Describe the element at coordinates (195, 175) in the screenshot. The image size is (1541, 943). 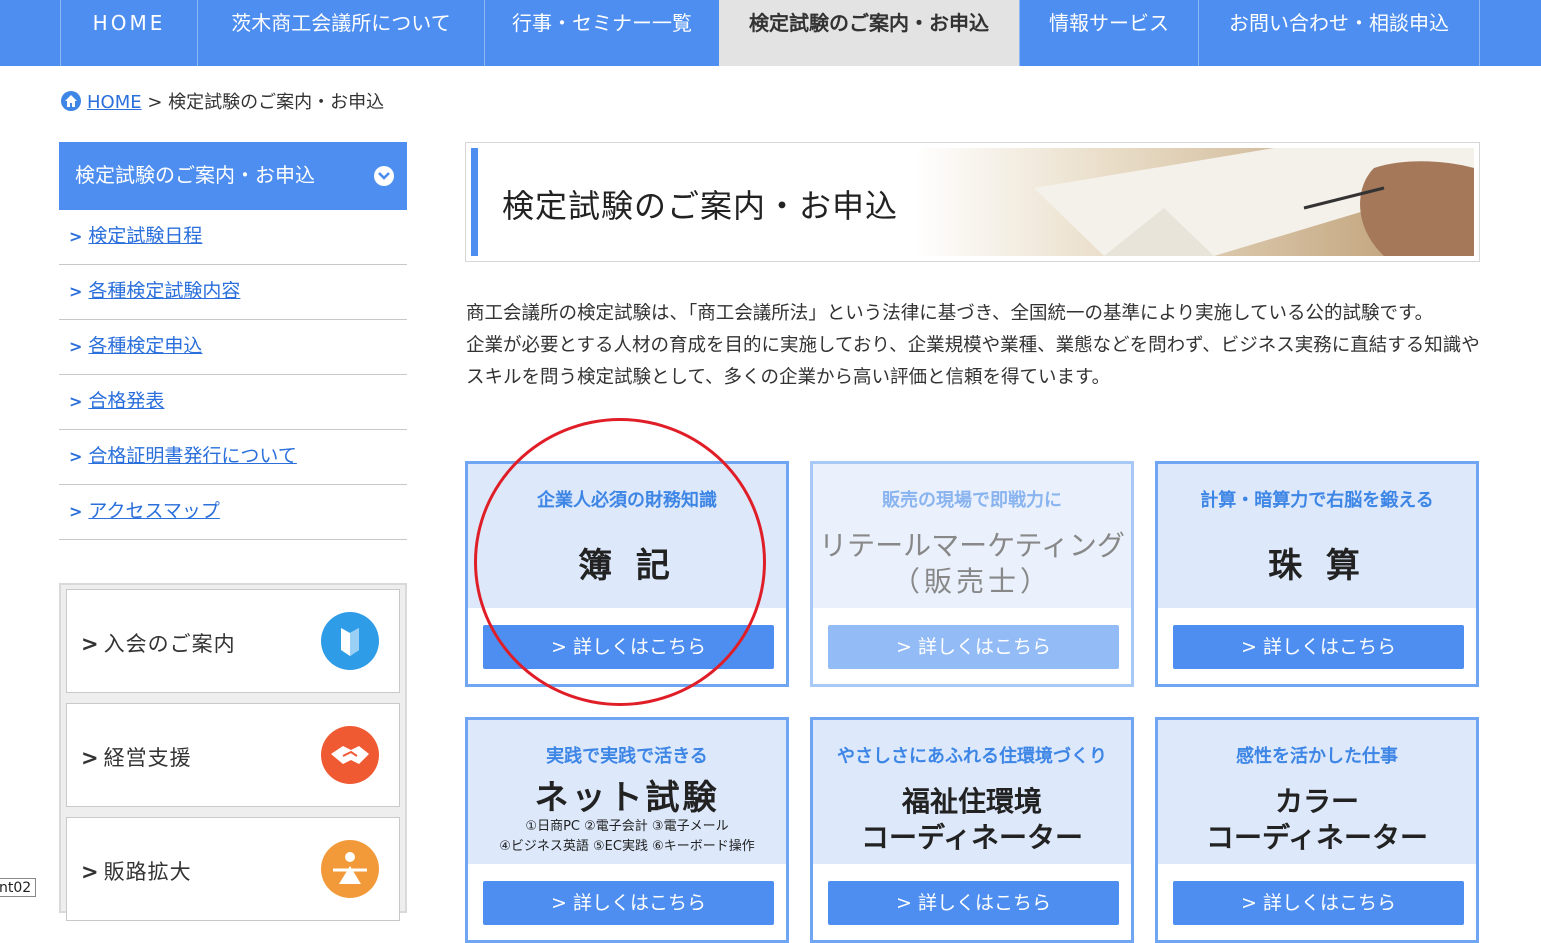
I see `sidebar-heading-label: 検定試験のご案内・お申込` at that location.